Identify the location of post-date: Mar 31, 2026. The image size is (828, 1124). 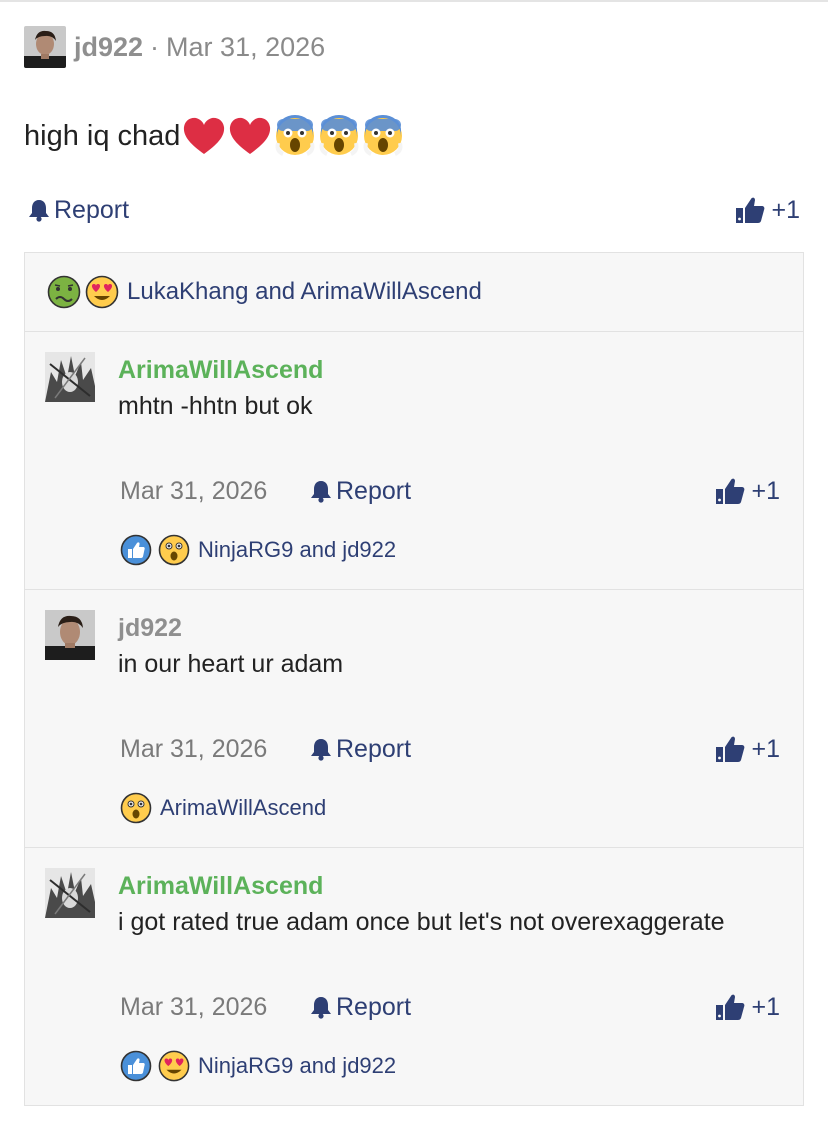
(246, 46).